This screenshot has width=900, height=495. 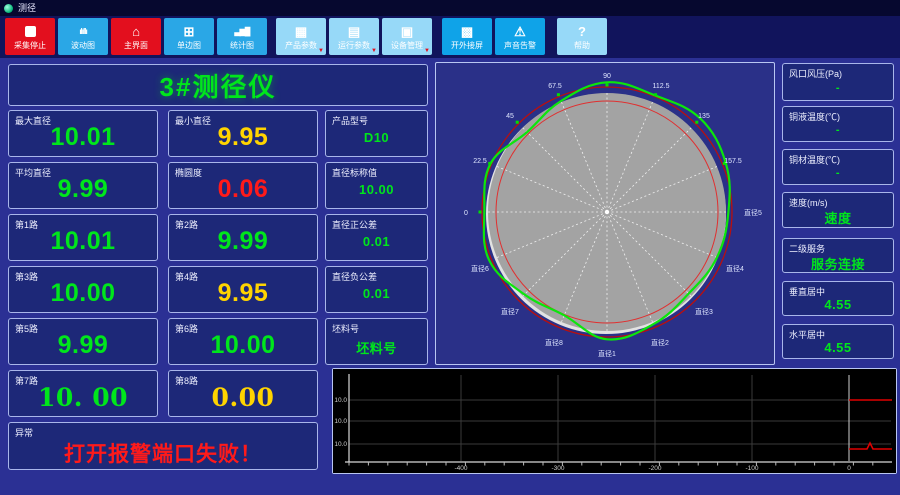 What do you see at coordinates (838, 218) in the screenshot?
I see `cell-value: 速度` at bounding box center [838, 218].